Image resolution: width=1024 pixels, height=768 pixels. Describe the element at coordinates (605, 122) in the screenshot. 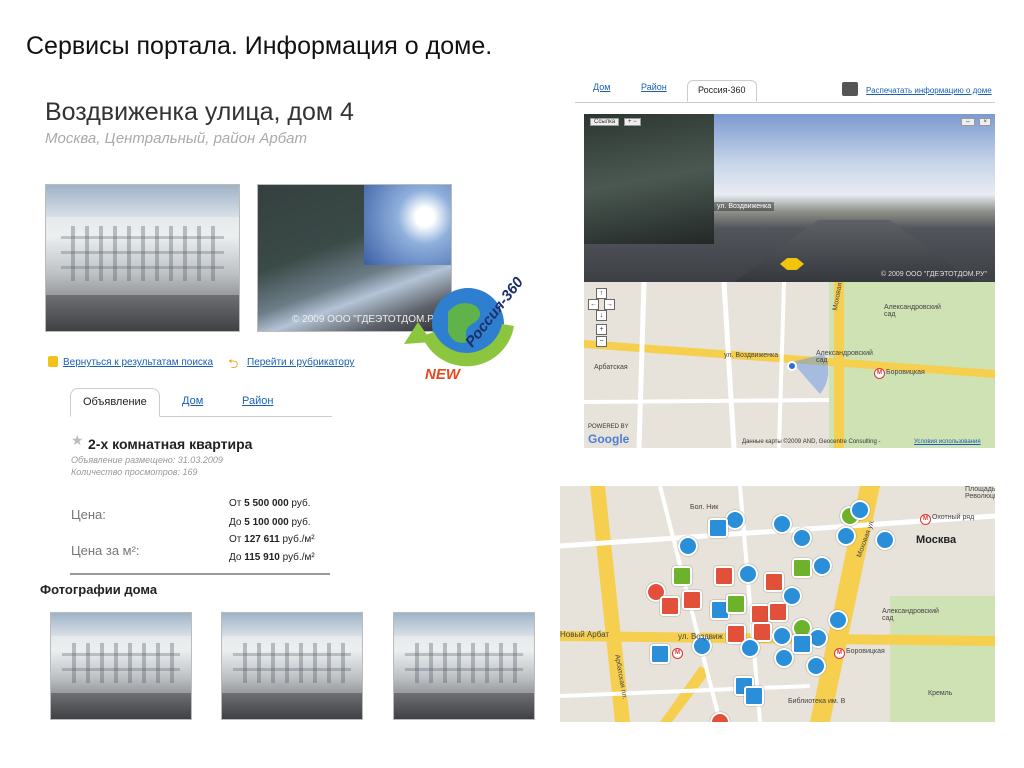

I see `link-button: Ссылка` at that location.